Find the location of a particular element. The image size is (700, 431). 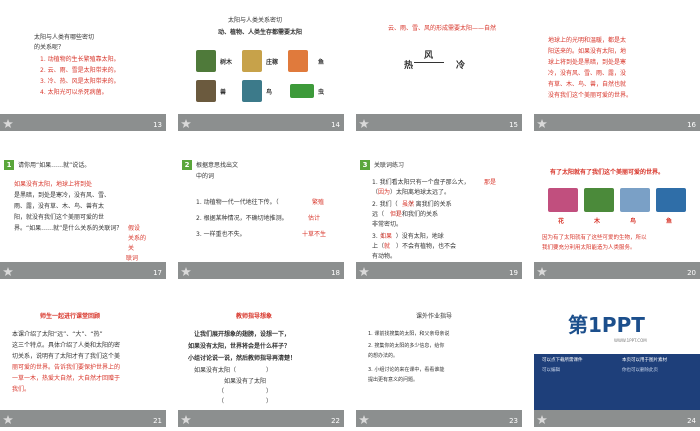

slide-text: 切关系，说明有了太阳才有了我们这个美 is located at coordinates (66, 356).